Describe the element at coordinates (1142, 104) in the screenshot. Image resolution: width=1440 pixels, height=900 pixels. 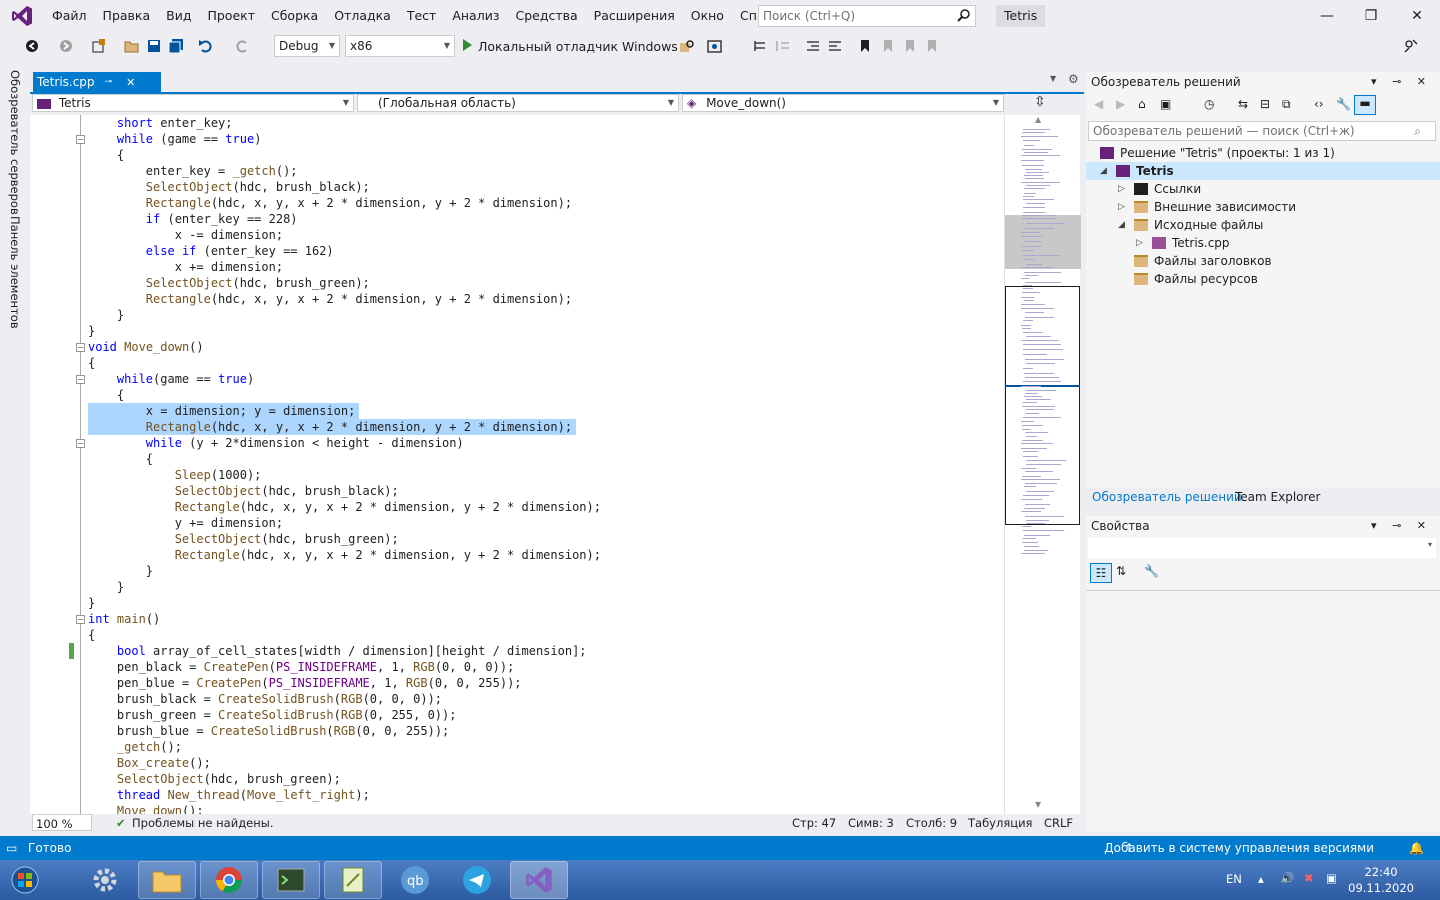
I see `home-icon: ⌂` at that location.